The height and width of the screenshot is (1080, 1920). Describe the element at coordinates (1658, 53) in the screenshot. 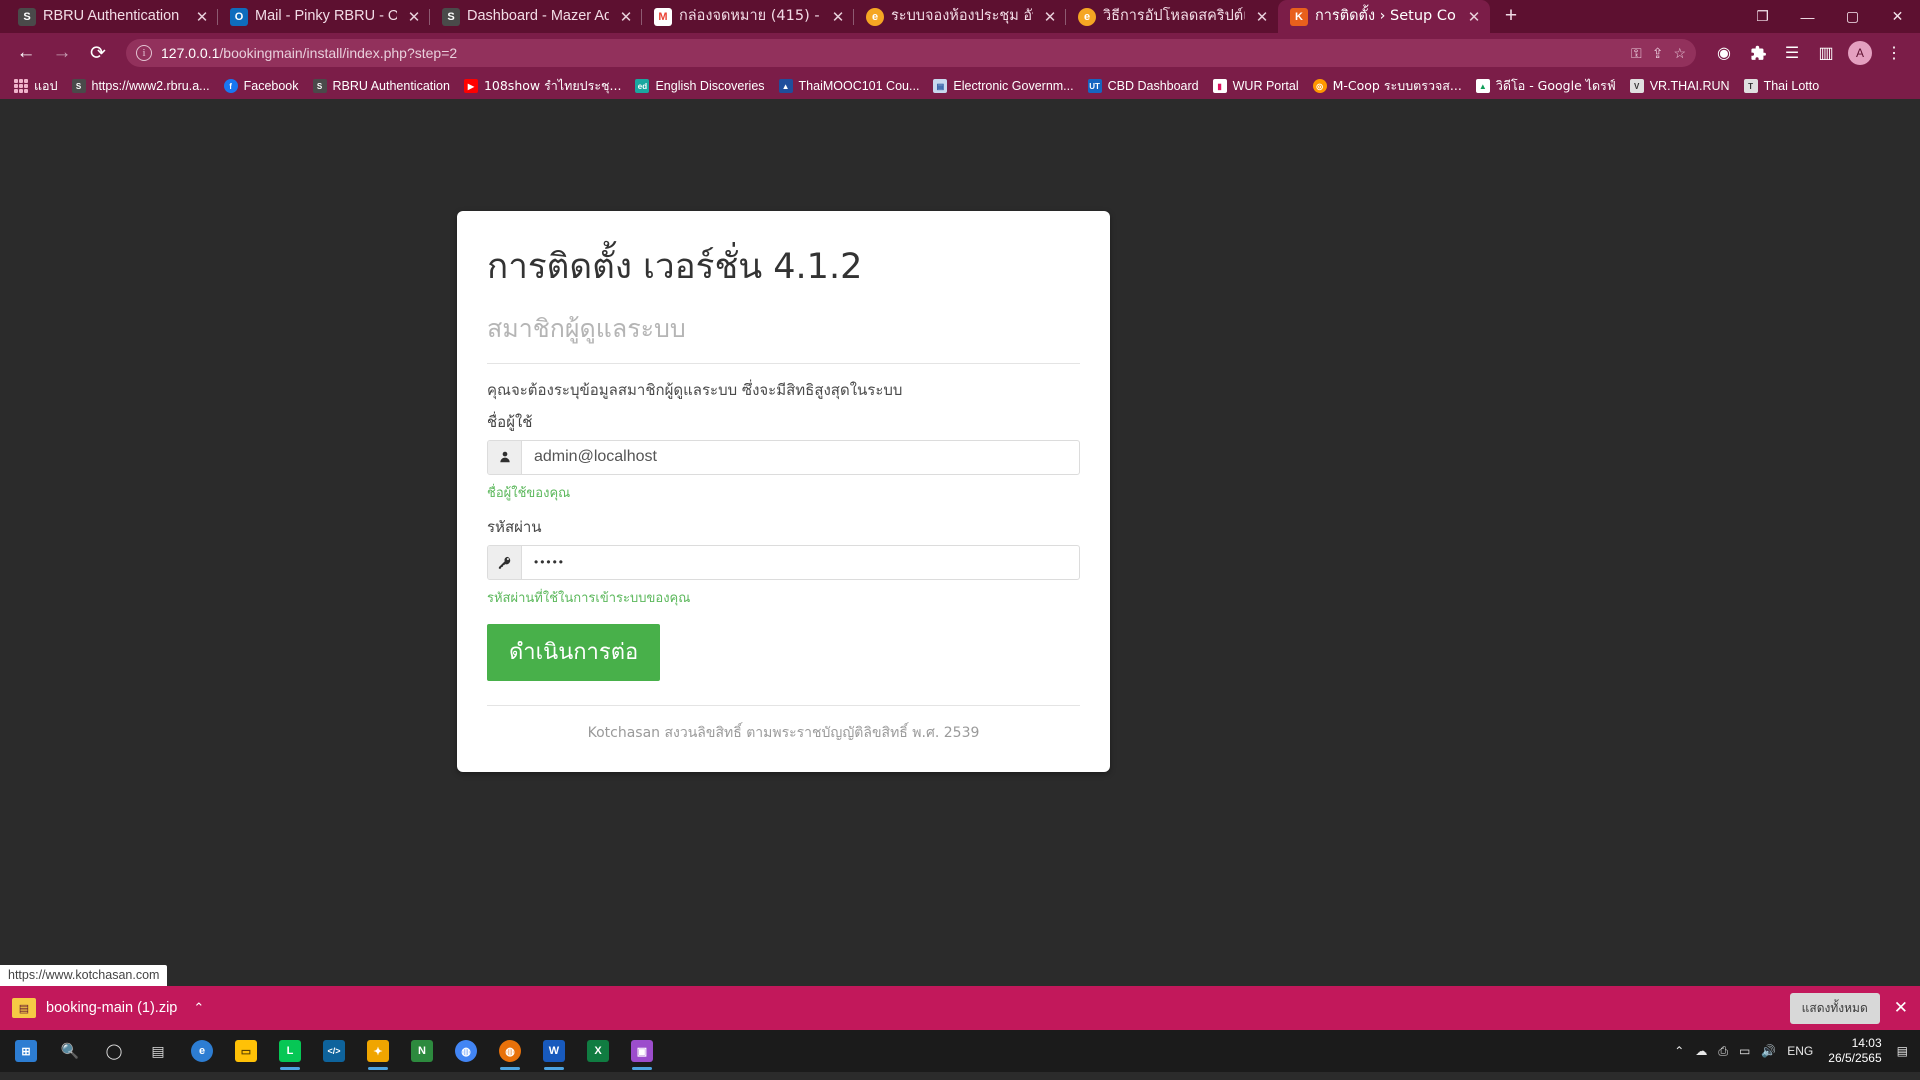

I see `share-icon: ⇪` at that location.